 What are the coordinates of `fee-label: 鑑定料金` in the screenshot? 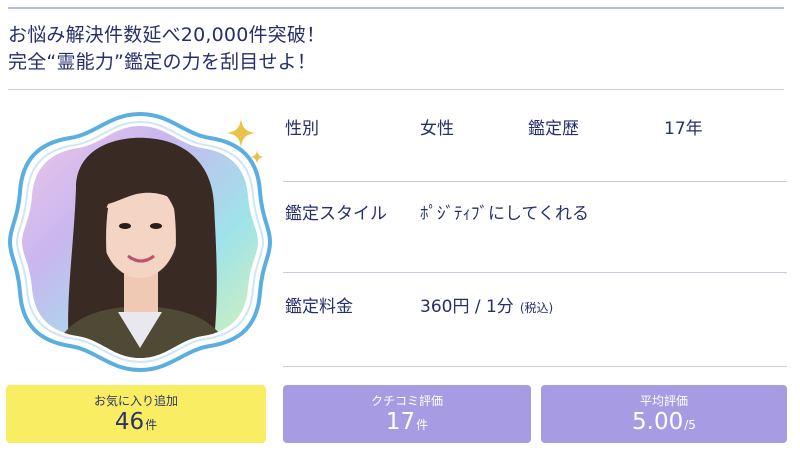 It's located at (319, 307).